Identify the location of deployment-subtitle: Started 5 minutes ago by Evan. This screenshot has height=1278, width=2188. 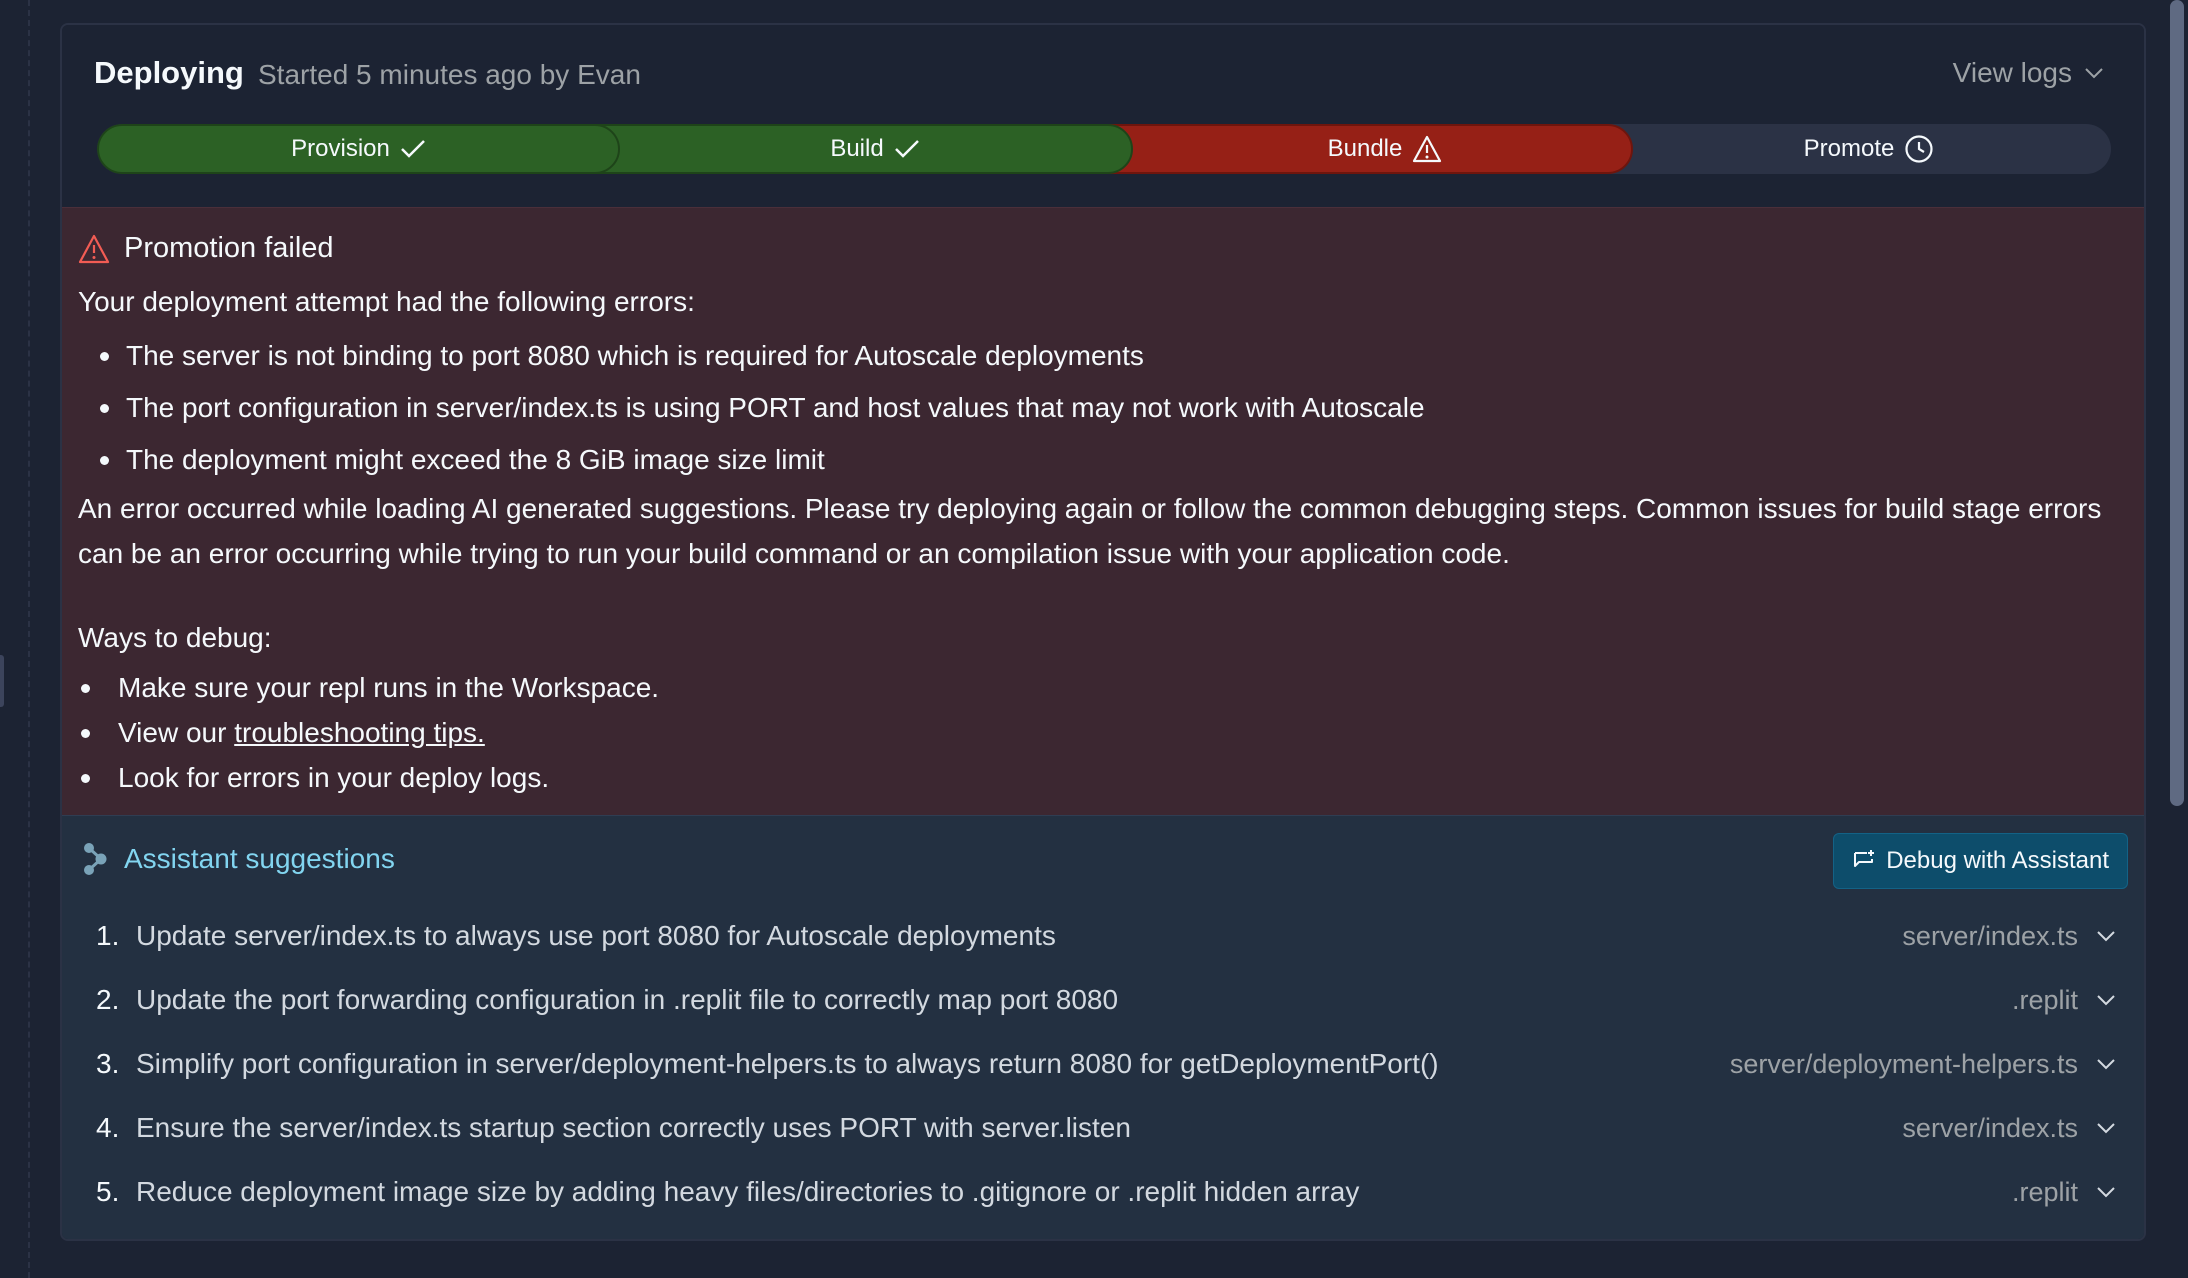
(449, 74).